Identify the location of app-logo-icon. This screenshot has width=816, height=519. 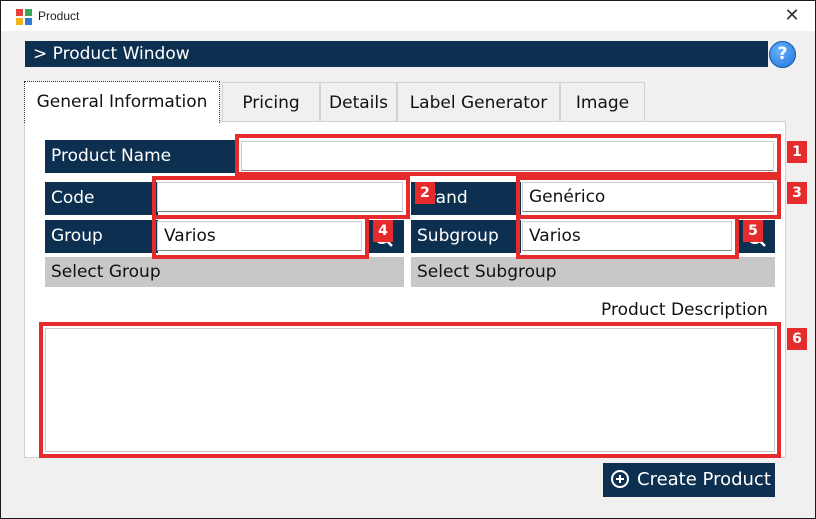
(24, 17).